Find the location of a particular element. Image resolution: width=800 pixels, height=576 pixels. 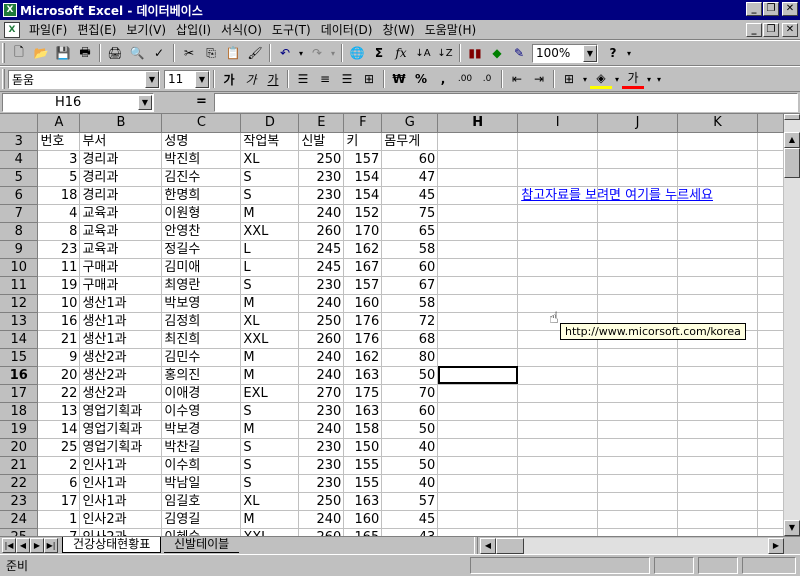

row-header: 7 is located at coordinates (19, 213).